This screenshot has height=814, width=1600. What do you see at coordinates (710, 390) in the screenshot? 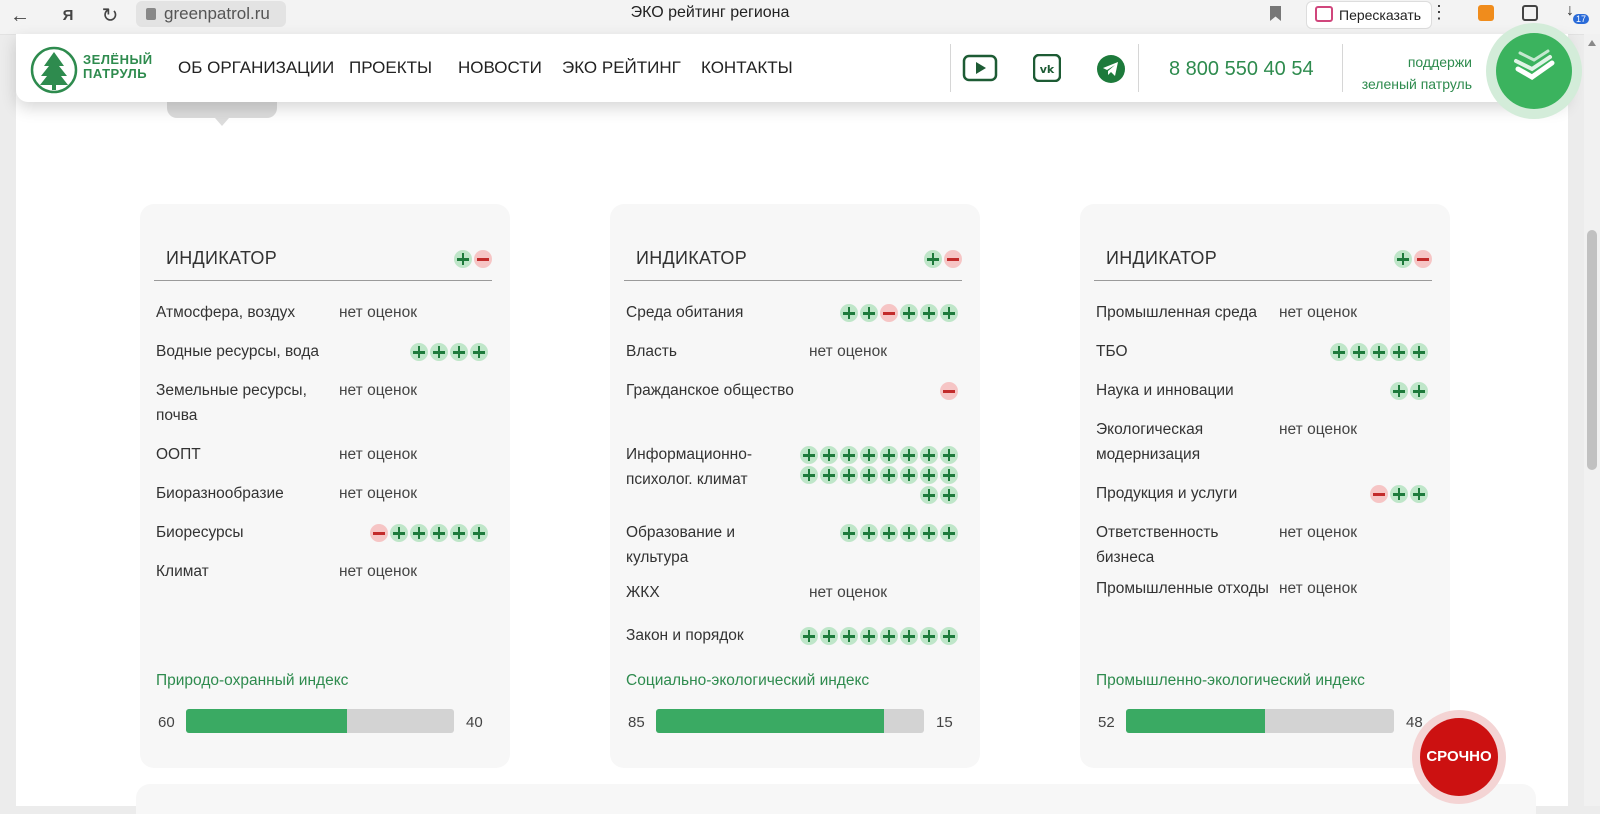
I see `indicator-label: Гражданское общество` at bounding box center [710, 390].